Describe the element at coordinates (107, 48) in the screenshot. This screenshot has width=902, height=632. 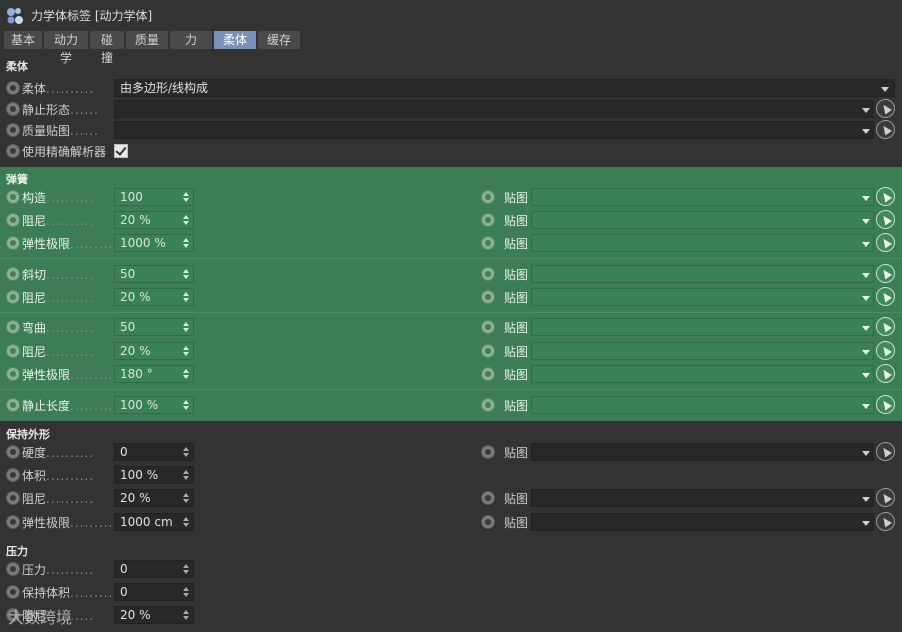
I see `tab-collision: 碰撞` at that location.